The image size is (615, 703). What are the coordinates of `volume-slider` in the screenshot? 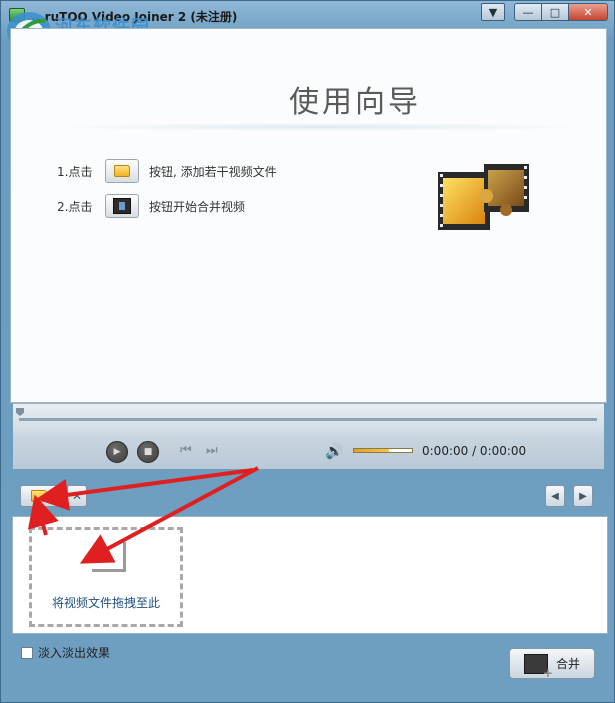 It's located at (383, 450).